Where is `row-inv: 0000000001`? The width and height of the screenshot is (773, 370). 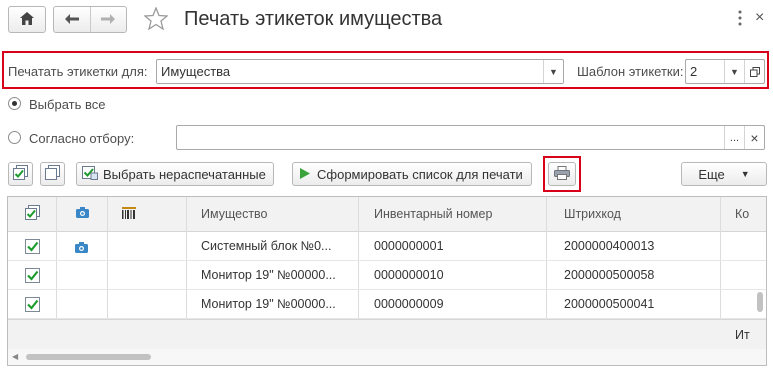
row-inv: 0000000001 is located at coordinates (409, 246).